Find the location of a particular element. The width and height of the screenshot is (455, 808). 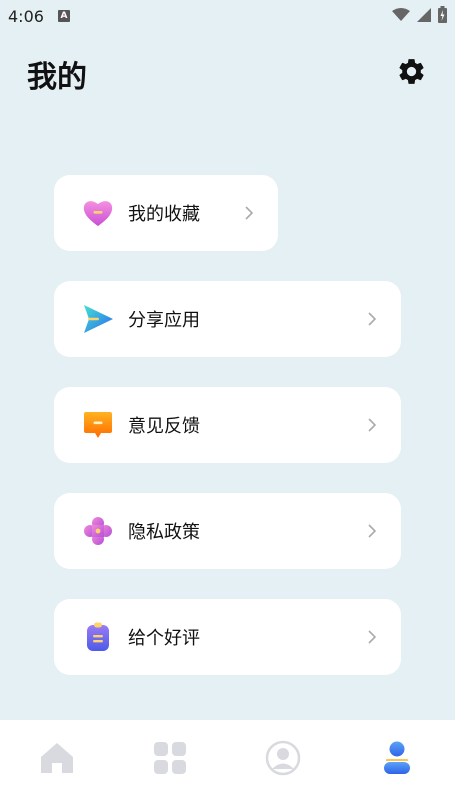

menu-item-label: 隐私政策 is located at coordinates (164, 532).